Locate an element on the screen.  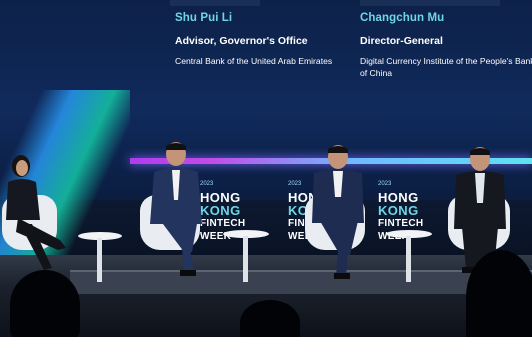
speaker-org: Central Bank of the United Arab Emirates is located at coordinates (254, 61).